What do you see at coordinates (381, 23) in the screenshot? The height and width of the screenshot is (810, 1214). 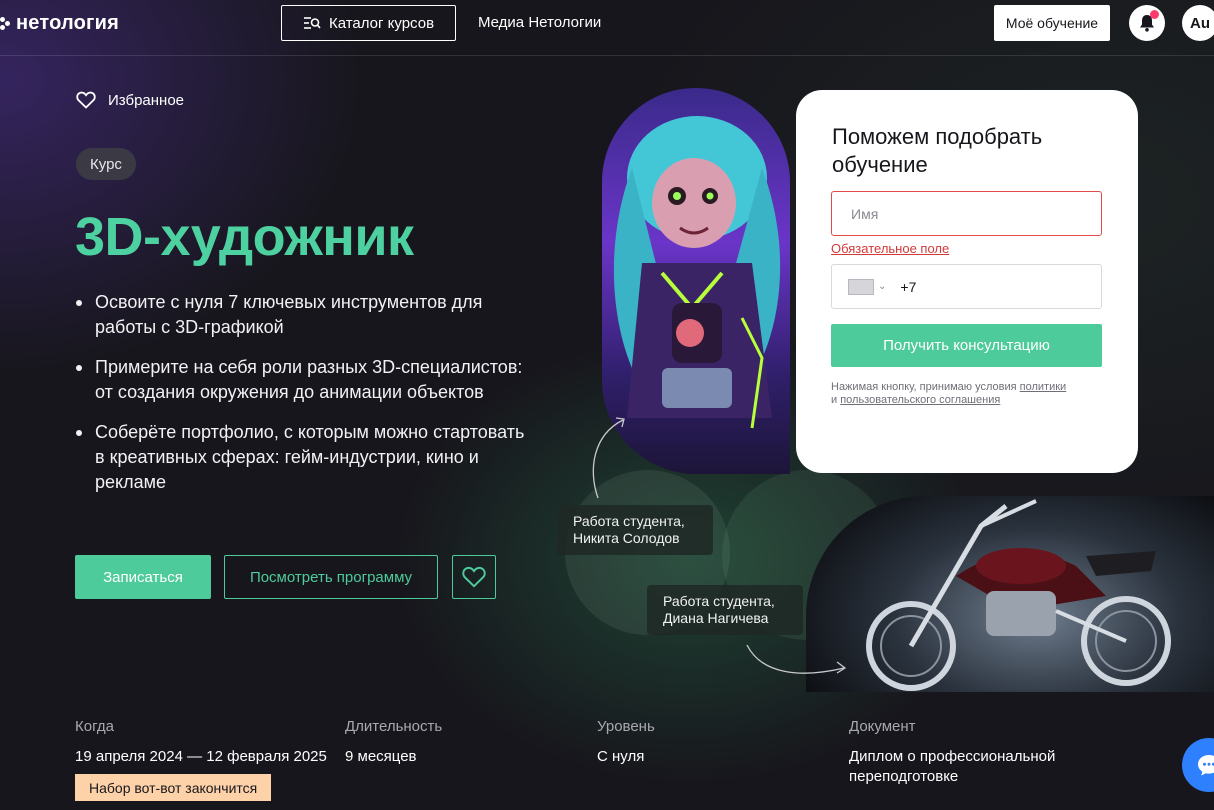 I see `catalog-label: Каталог курсов` at bounding box center [381, 23].